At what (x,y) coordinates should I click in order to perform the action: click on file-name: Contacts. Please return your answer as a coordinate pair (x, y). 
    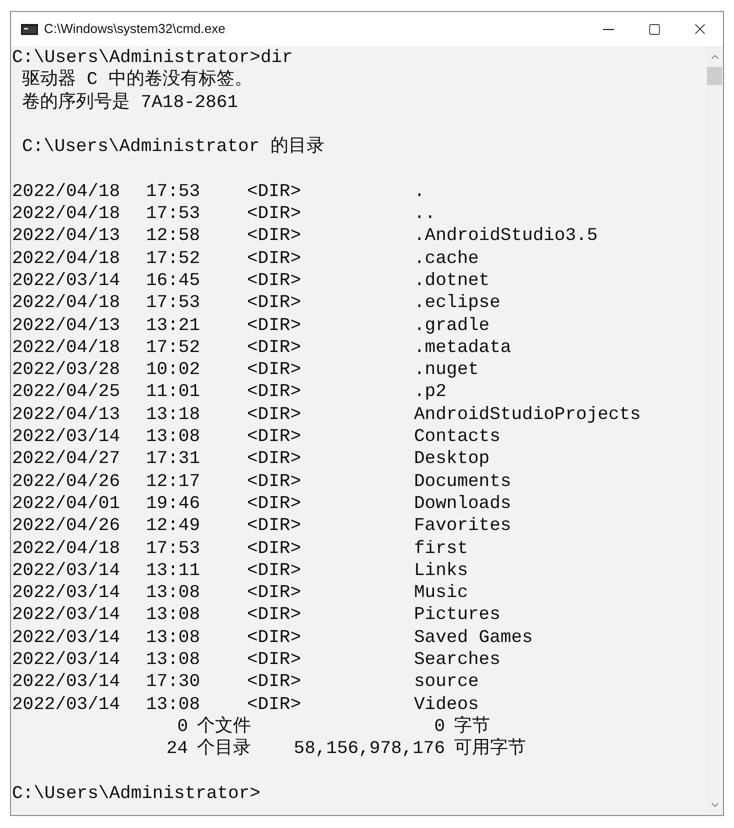
    Looking at the image, I should click on (457, 437).